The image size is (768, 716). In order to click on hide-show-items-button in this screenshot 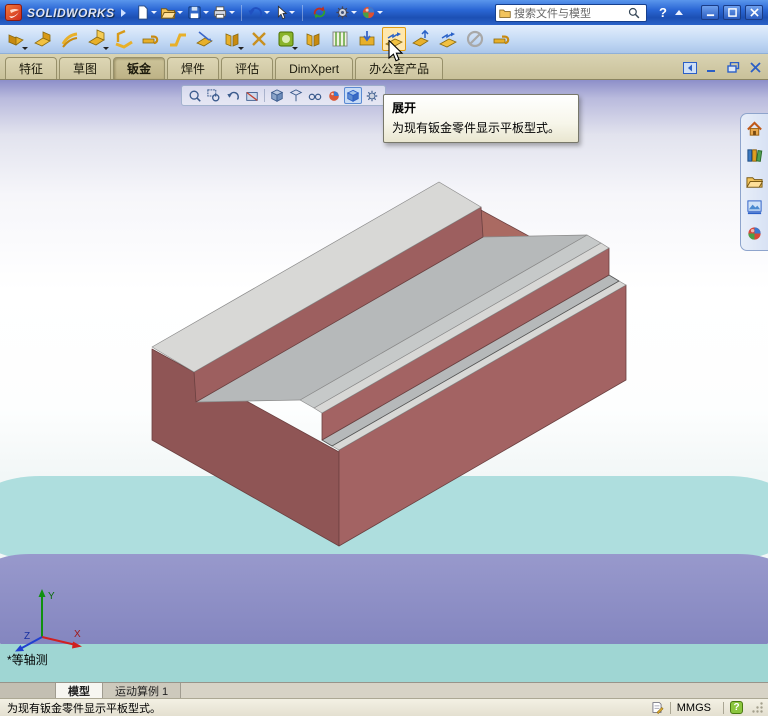, I will do `click(315, 95)`.